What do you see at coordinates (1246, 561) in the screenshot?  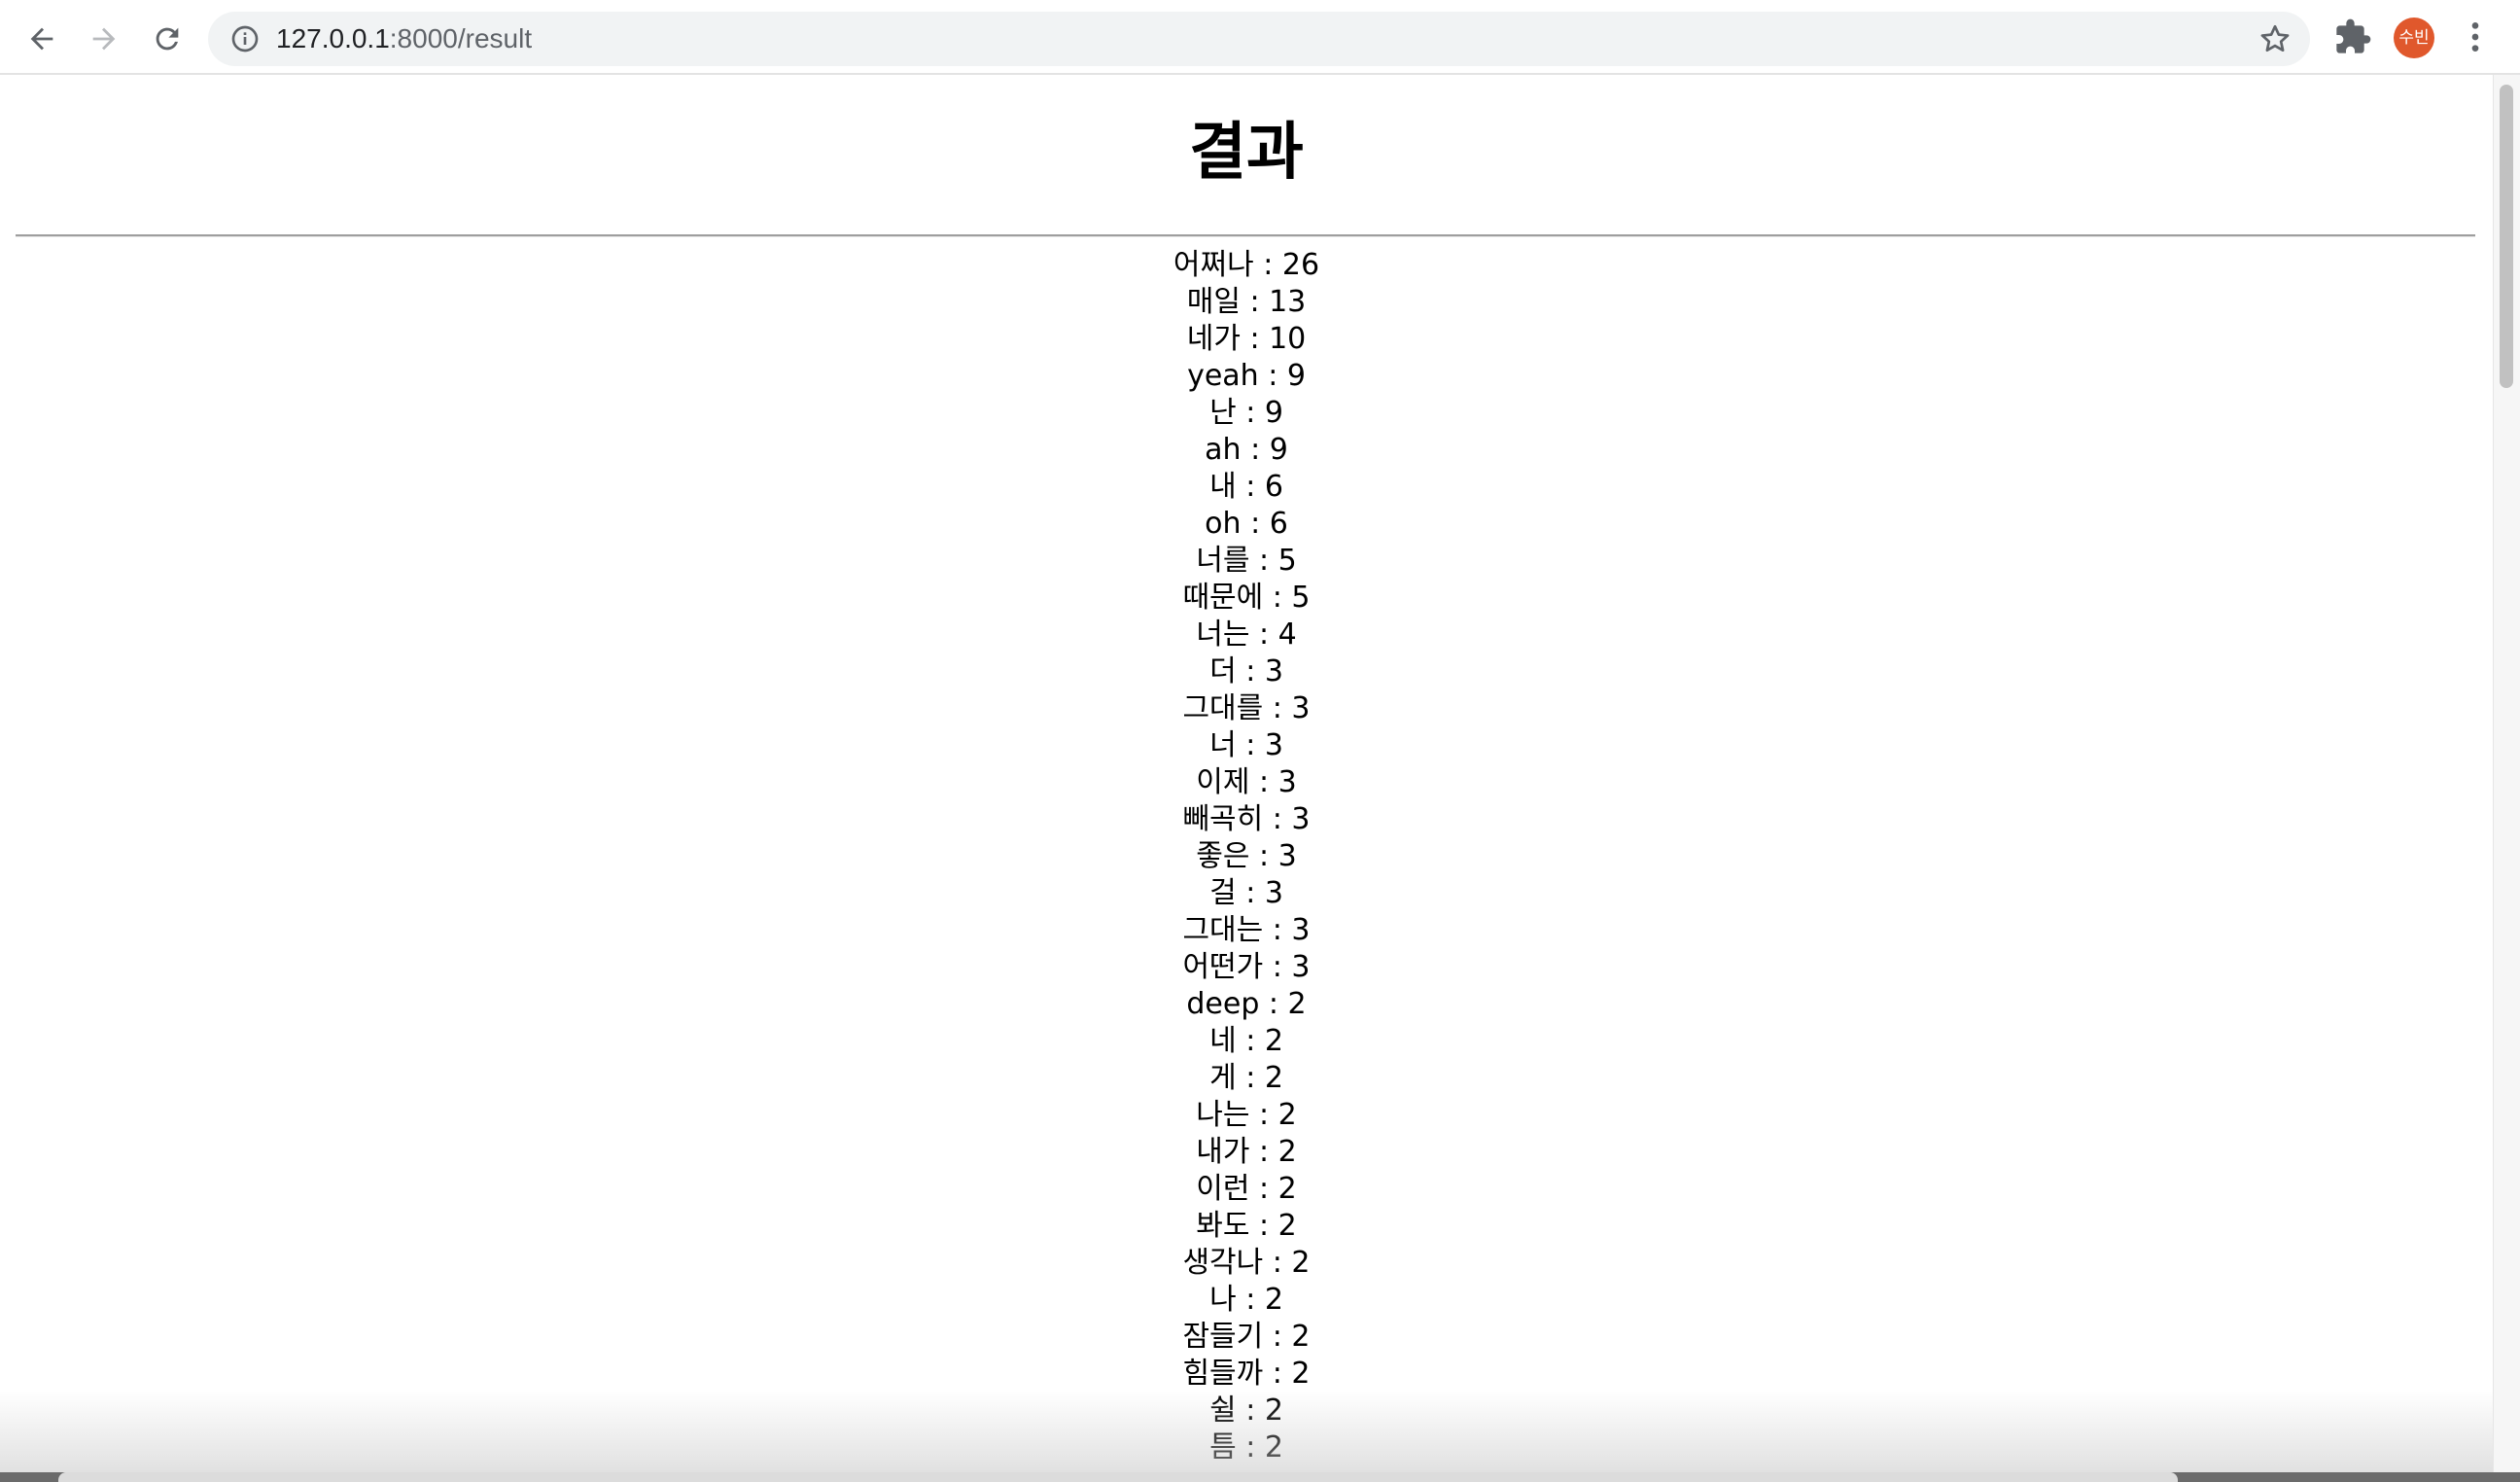 I see `result-item: 너를 : 5` at bounding box center [1246, 561].